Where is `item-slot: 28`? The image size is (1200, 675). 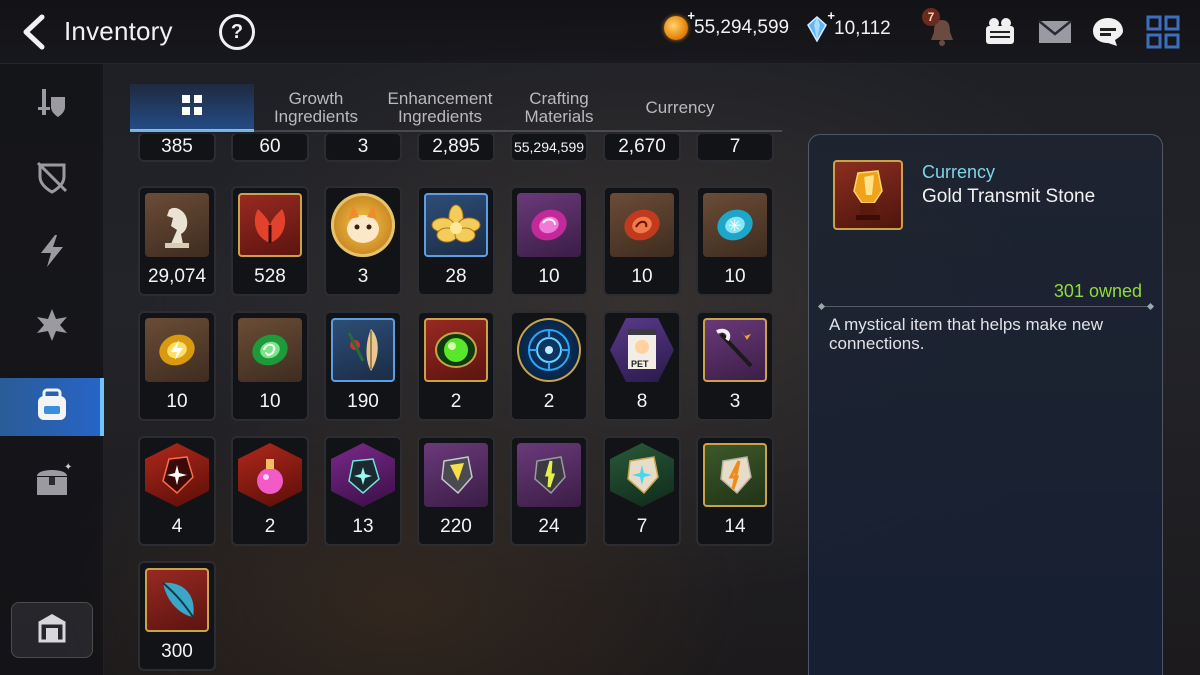 item-slot: 28 is located at coordinates (456, 241).